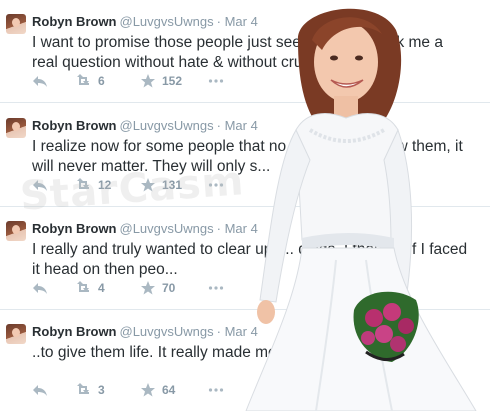  I want to click on retweet-button: 3, so click(90, 390).